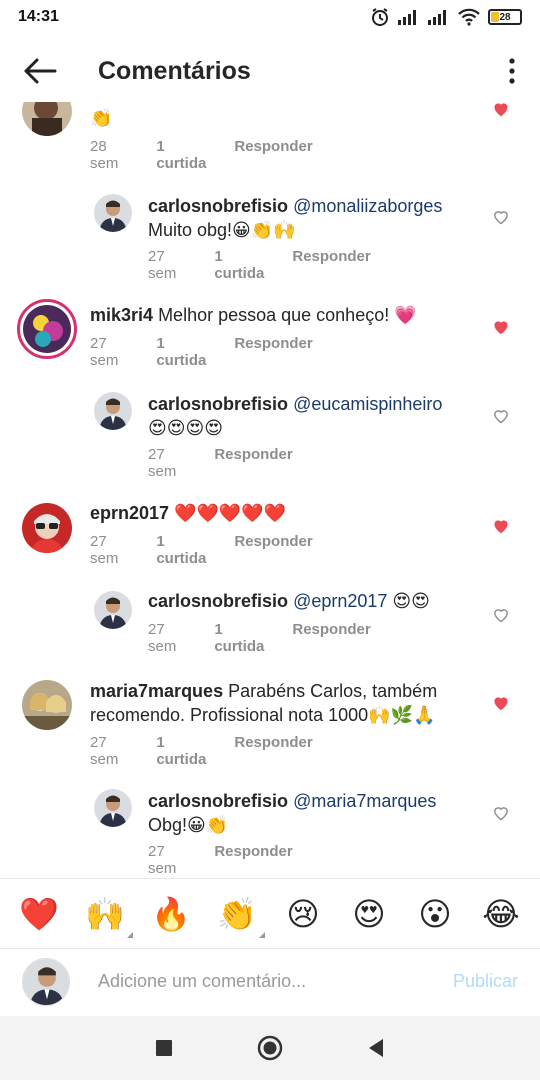  What do you see at coordinates (188, 825) in the screenshot?
I see `comment-text: Obg!😀👏` at bounding box center [188, 825].